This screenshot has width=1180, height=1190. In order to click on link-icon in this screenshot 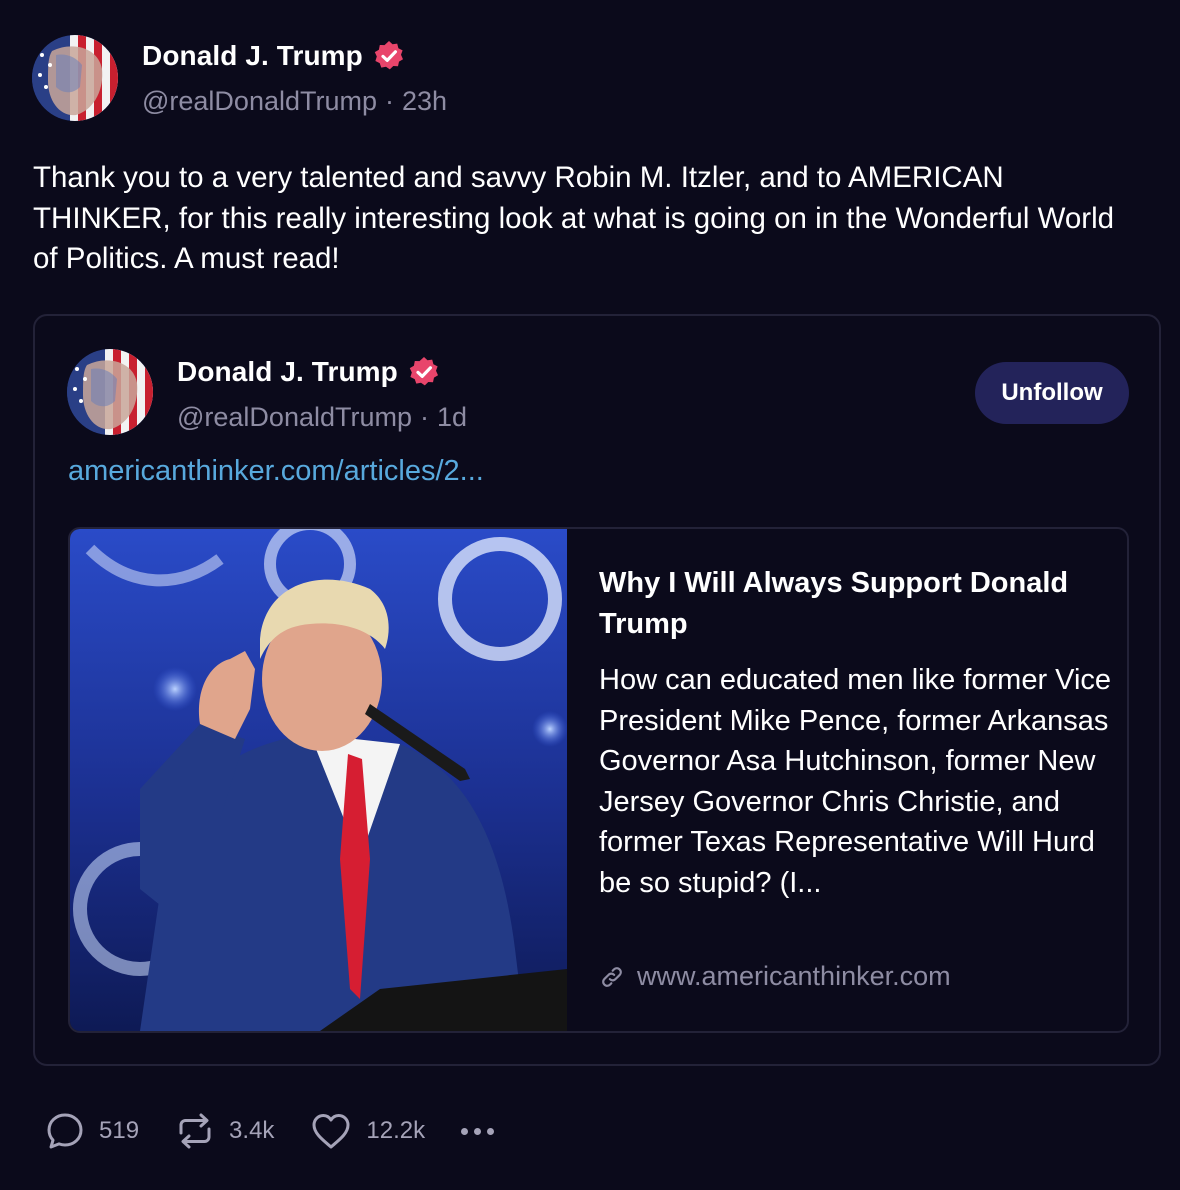, I will do `click(612, 976)`.